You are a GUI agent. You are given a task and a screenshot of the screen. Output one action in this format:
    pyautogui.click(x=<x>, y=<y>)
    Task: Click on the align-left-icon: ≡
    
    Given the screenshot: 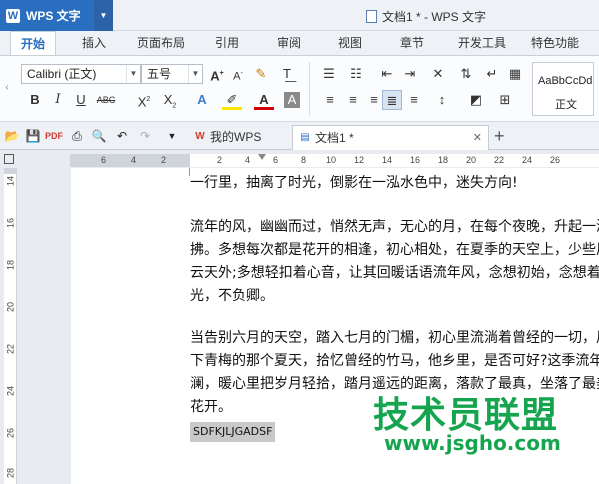 What is the action you would take?
    pyautogui.click(x=330, y=100)
    